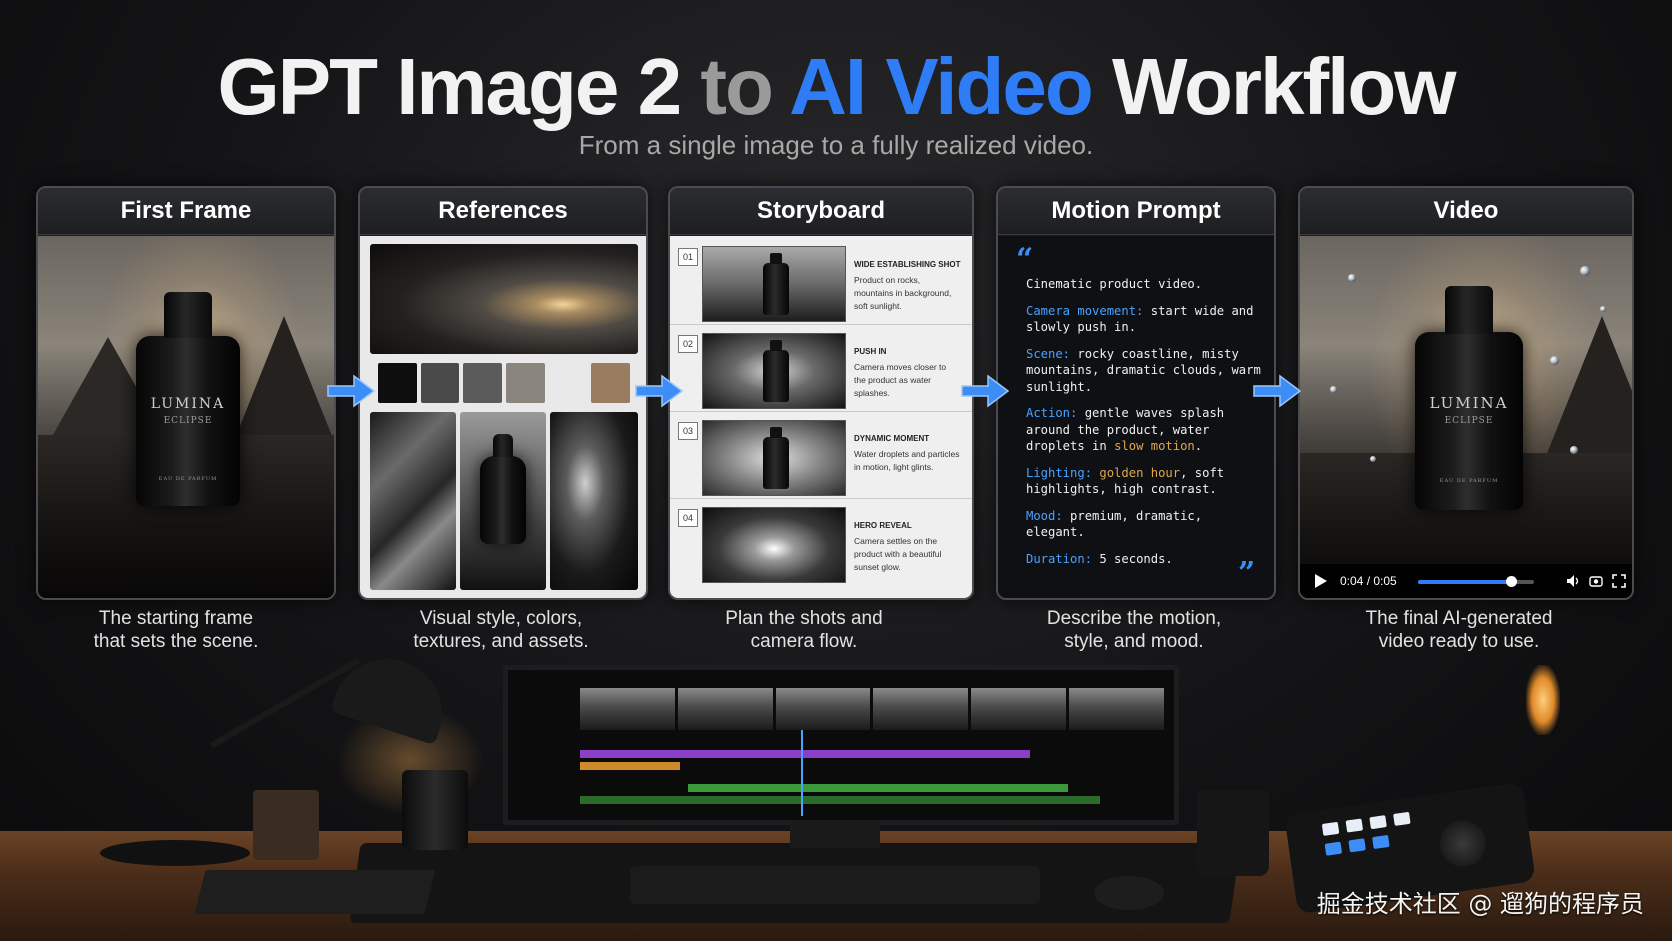 The width and height of the screenshot is (1672, 941). Describe the element at coordinates (435, 810) in the screenshot. I see `camera-lens` at that location.